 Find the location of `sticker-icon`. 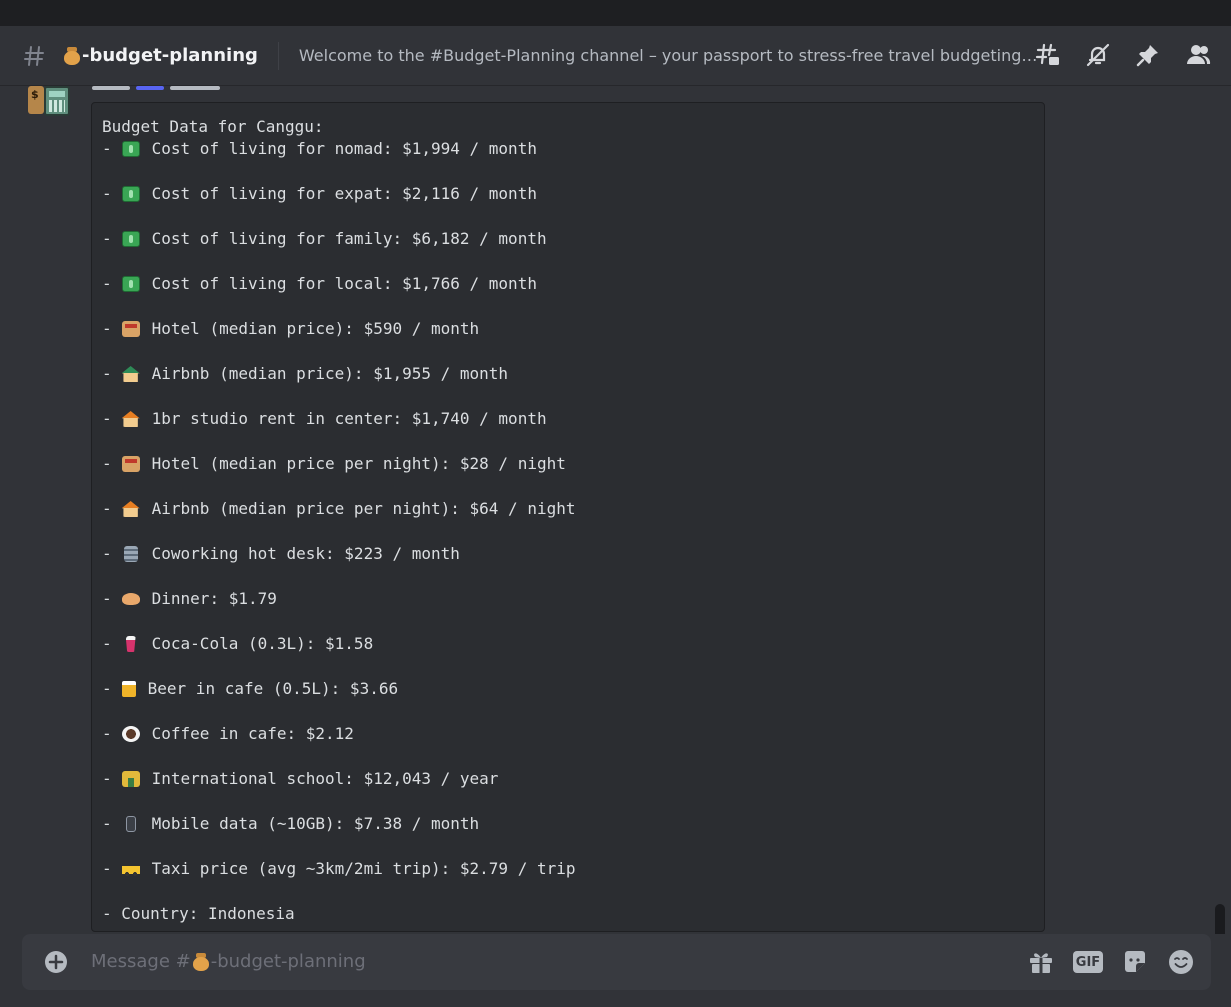

sticker-icon is located at coordinates (1135, 962).